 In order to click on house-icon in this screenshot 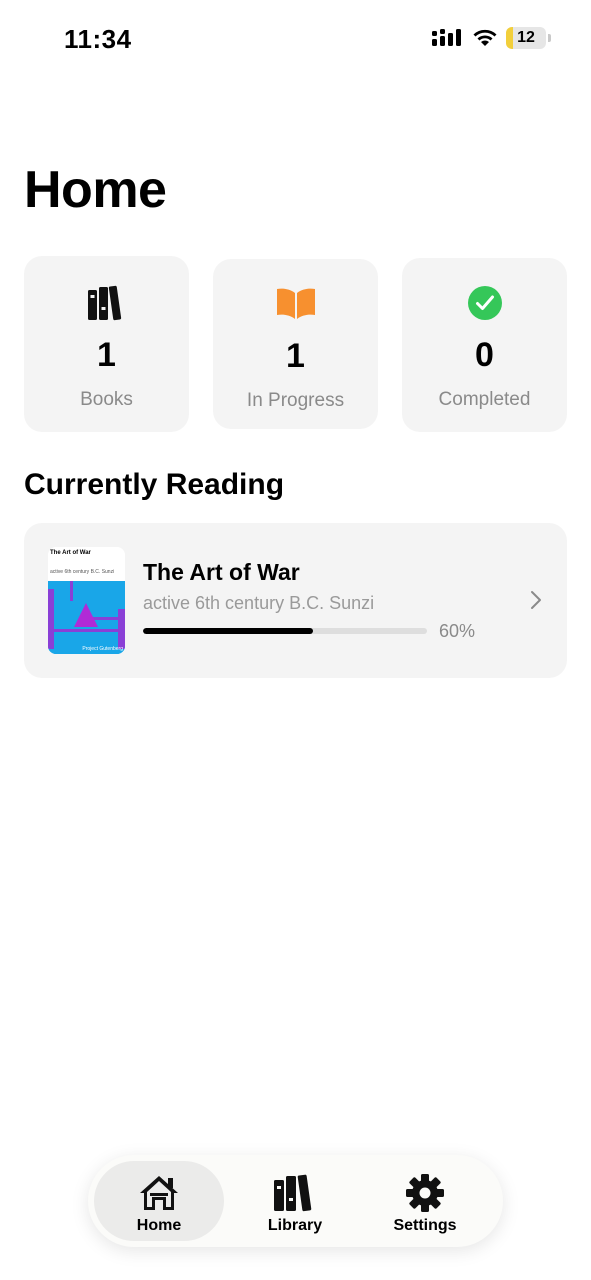, I will do `click(159, 1193)`.